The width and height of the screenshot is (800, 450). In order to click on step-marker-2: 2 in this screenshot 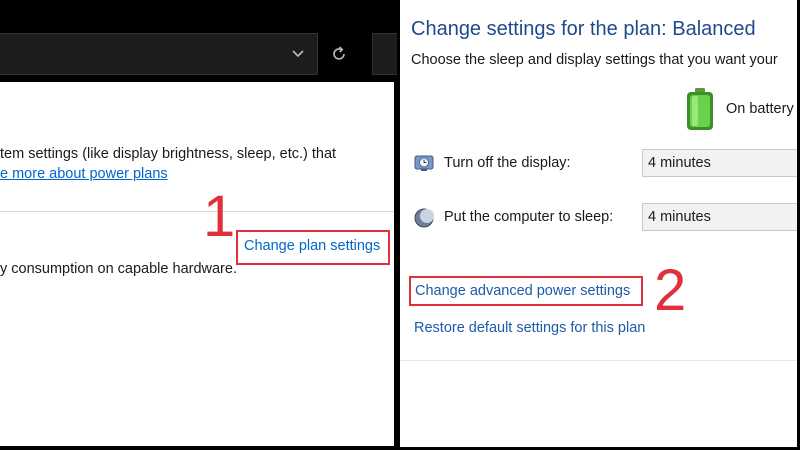, I will do `click(670, 290)`.